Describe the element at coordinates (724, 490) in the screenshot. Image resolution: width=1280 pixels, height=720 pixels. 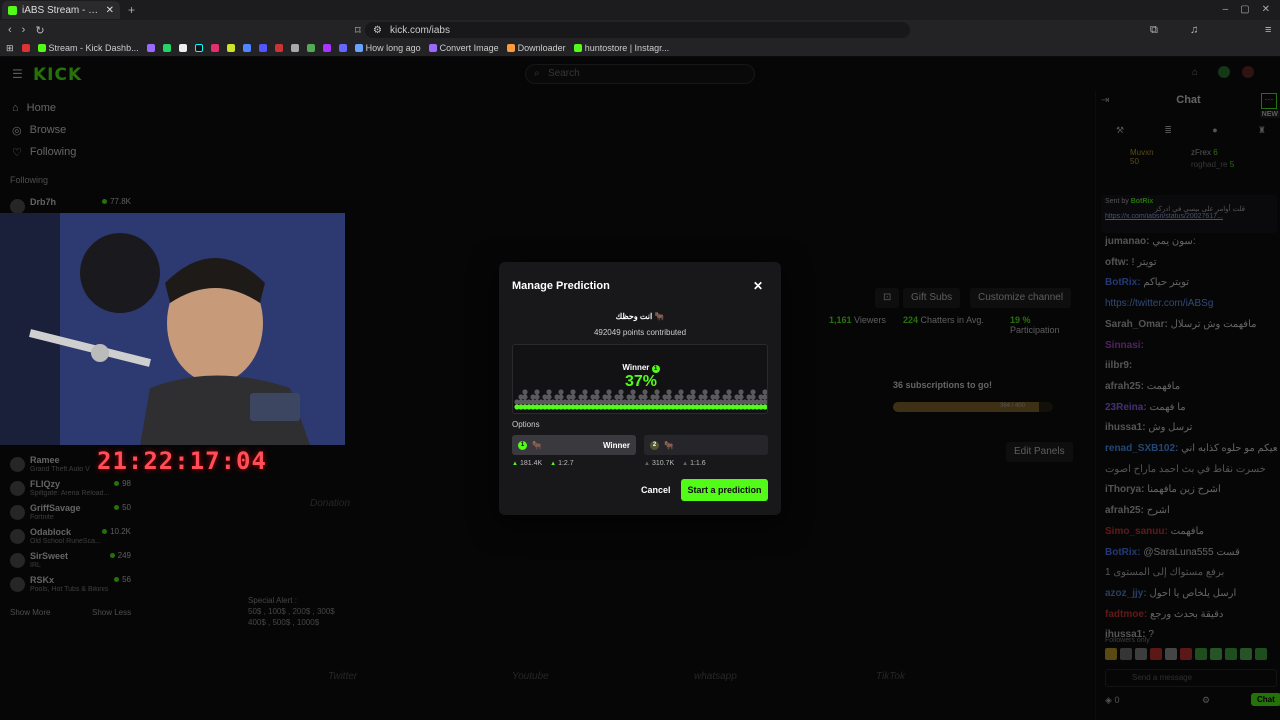
I see `start-prediction-button: Start a prediction` at that location.